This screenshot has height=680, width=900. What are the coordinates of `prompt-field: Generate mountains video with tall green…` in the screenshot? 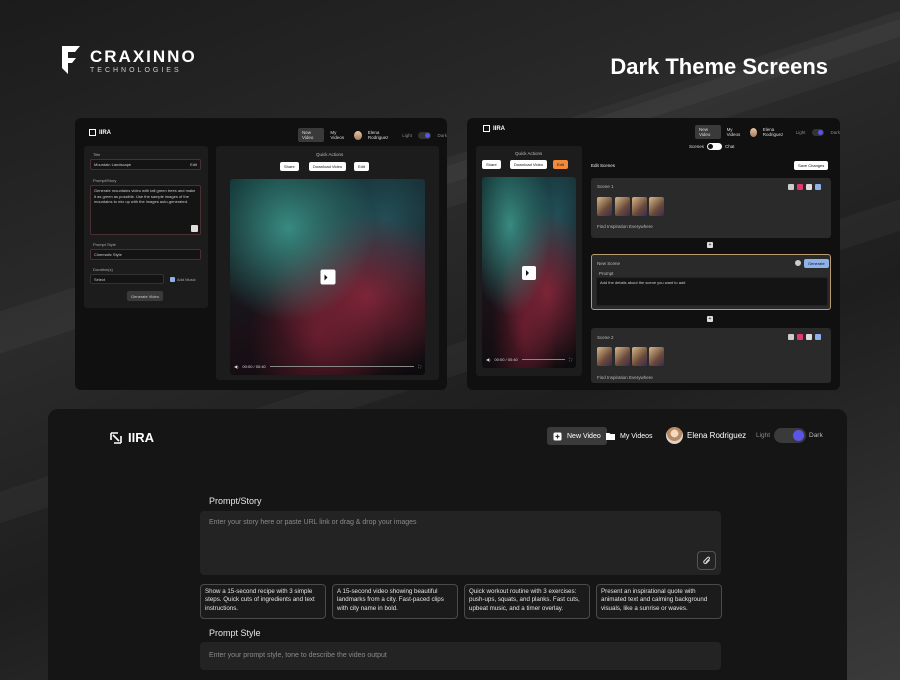 It's located at (145, 210).